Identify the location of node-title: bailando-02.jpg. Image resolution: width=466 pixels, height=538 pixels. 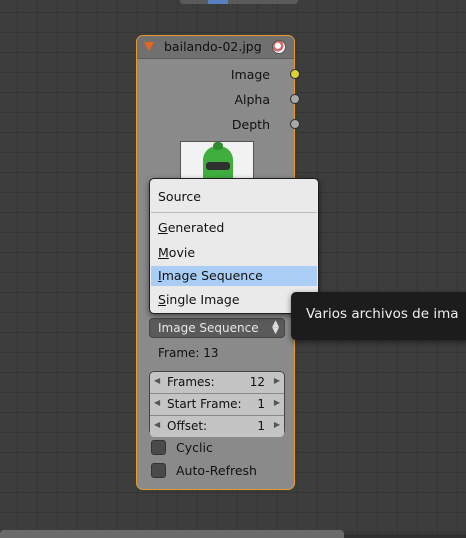
(213, 46).